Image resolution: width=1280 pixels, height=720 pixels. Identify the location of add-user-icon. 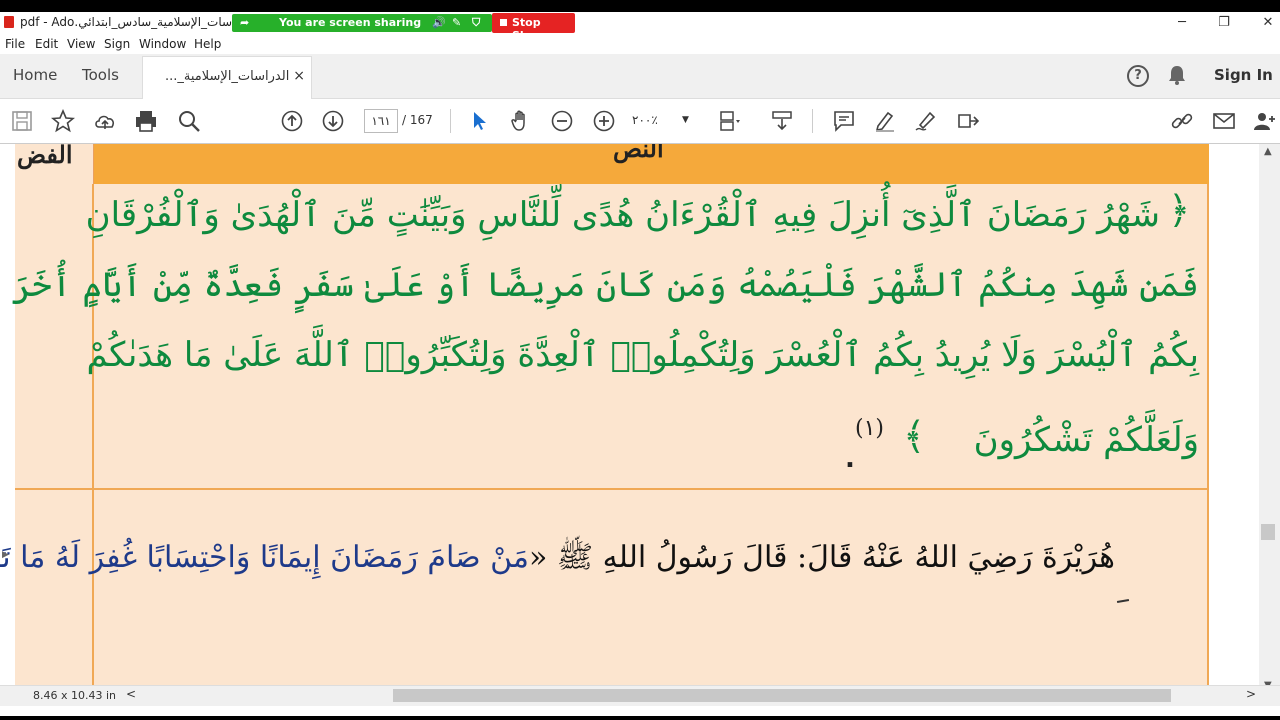
(1265, 121).